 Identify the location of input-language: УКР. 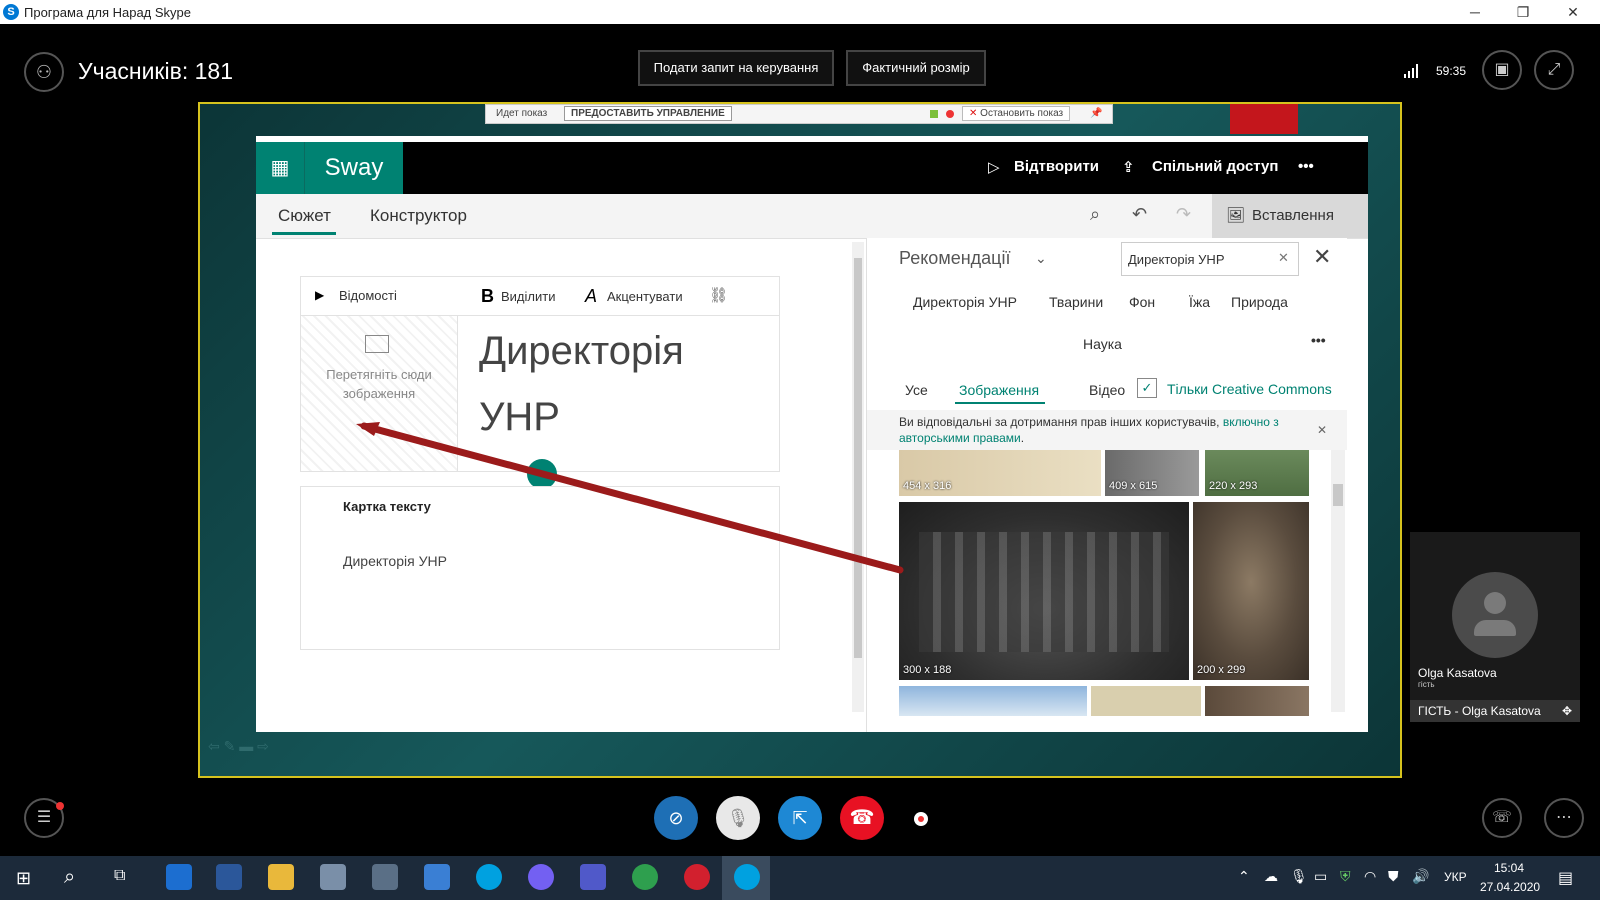
(1455, 877).